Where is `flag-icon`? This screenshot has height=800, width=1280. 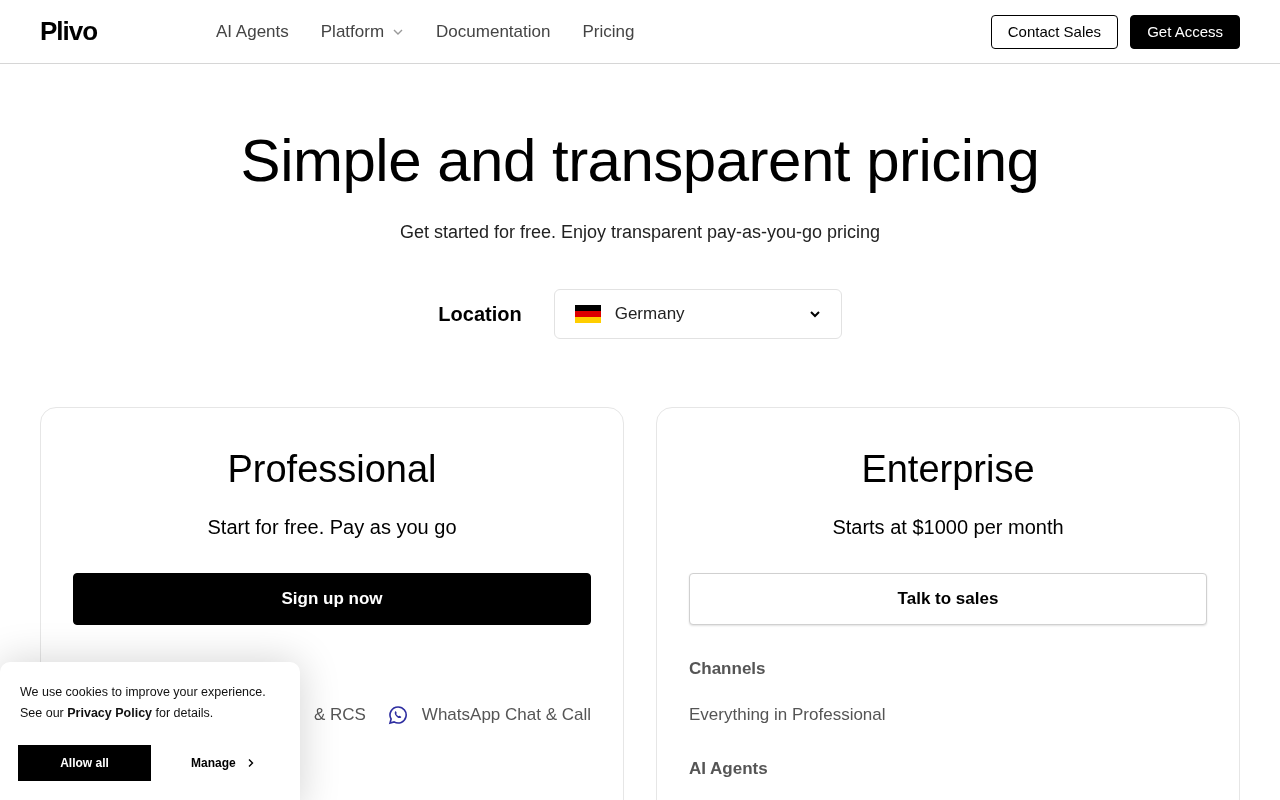 flag-icon is located at coordinates (587, 314).